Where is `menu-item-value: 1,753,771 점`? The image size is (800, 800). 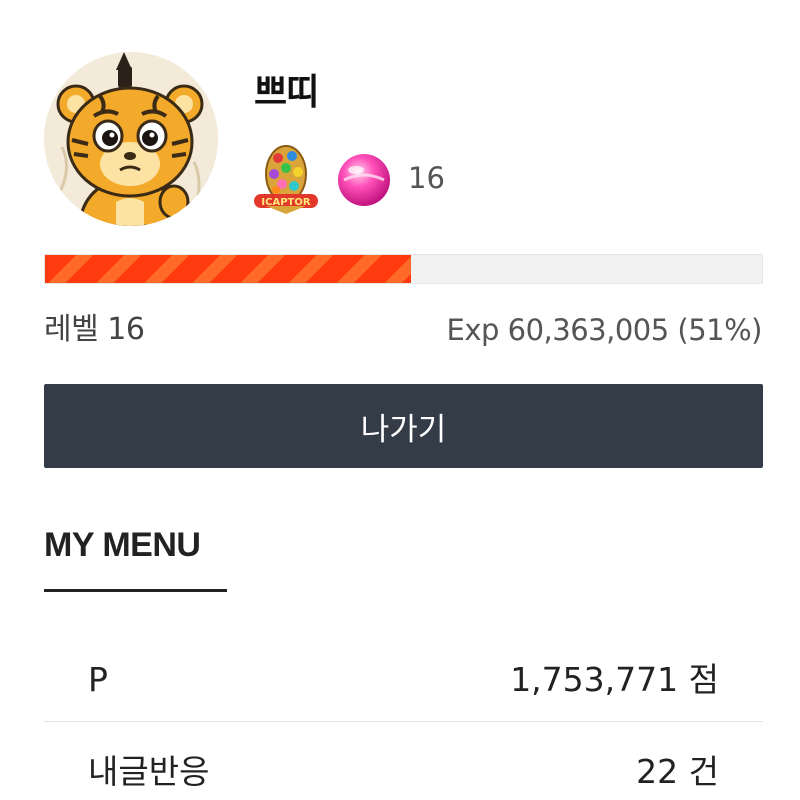
menu-item-value: 1,753,771 점 is located at coordinates (614, 679).